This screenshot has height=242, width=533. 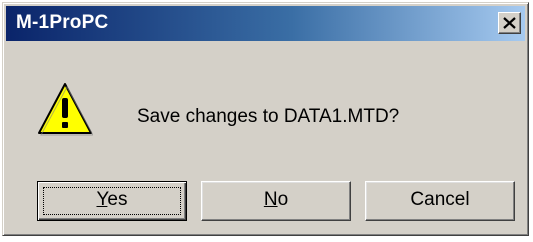 I want to click on no-button-label: No, so click(x=276, y=199).